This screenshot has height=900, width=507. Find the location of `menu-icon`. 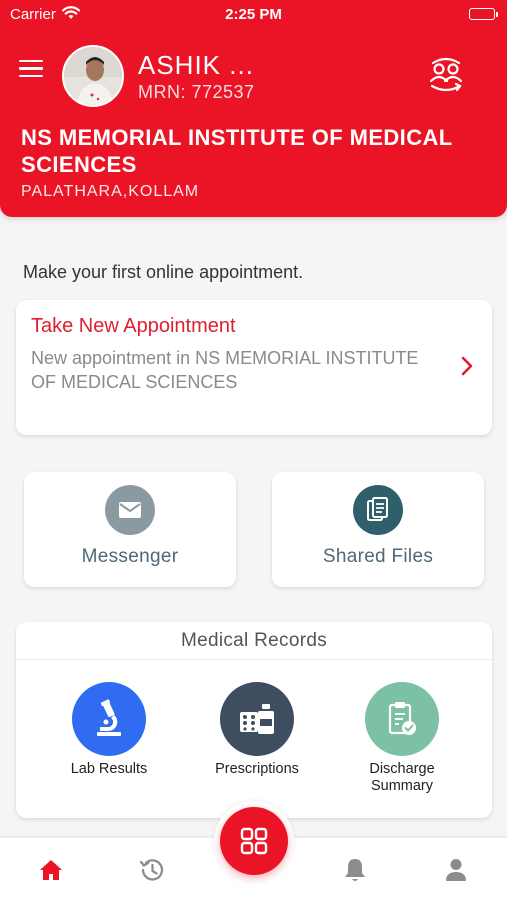

menu-icon is located at coordinates (31, 69).